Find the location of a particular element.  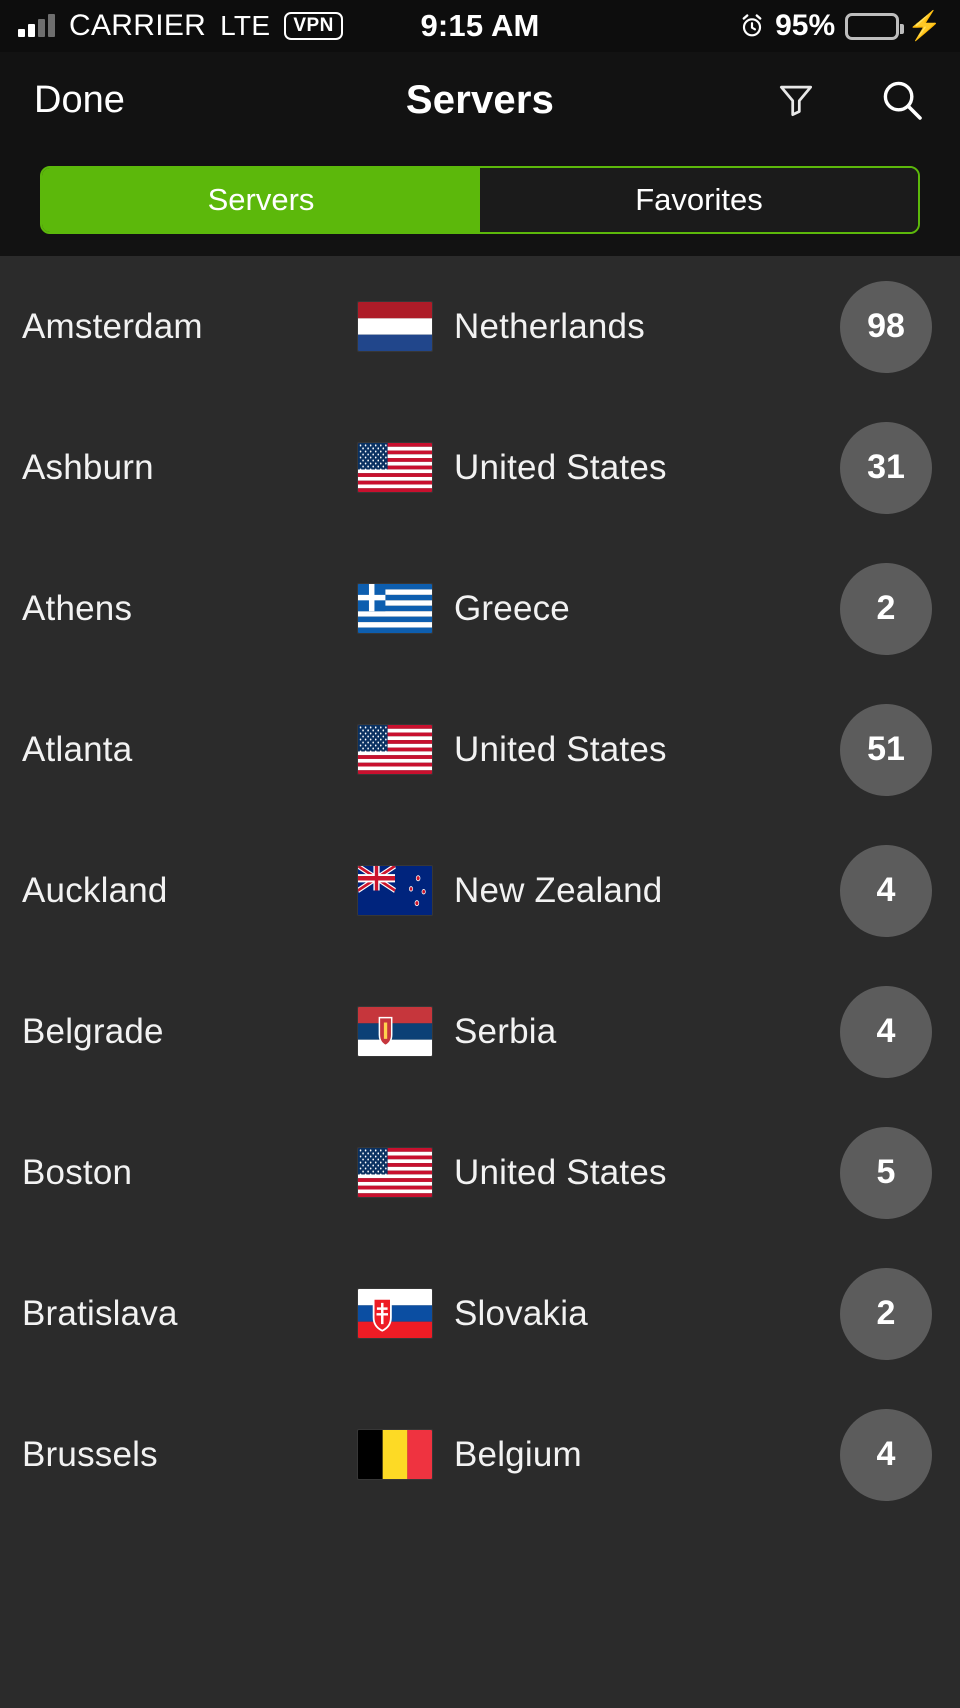

filter-funnel-icon is located at coordinates (796, 101).